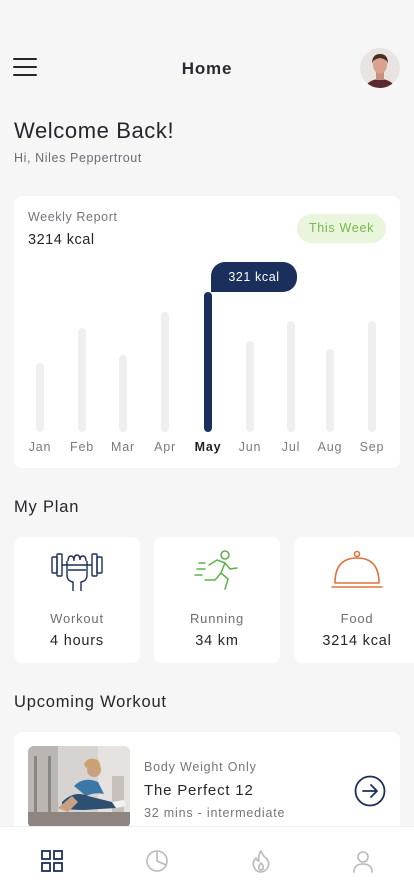 The height and width of the screenshot is (896, 414). I want to click on workout-title: The Perfect 12, so click(199, 790).